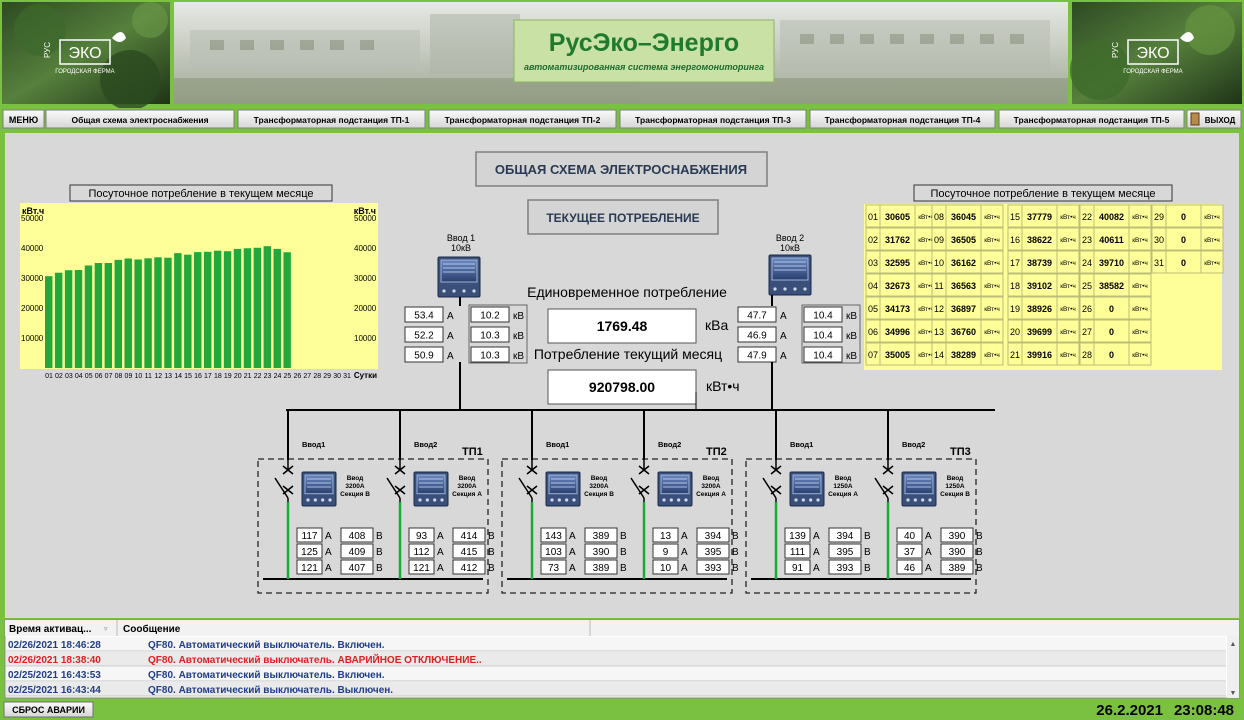  I want to click on daily-cell-03: 03 32595 кВт•ч, so click(901, 262).